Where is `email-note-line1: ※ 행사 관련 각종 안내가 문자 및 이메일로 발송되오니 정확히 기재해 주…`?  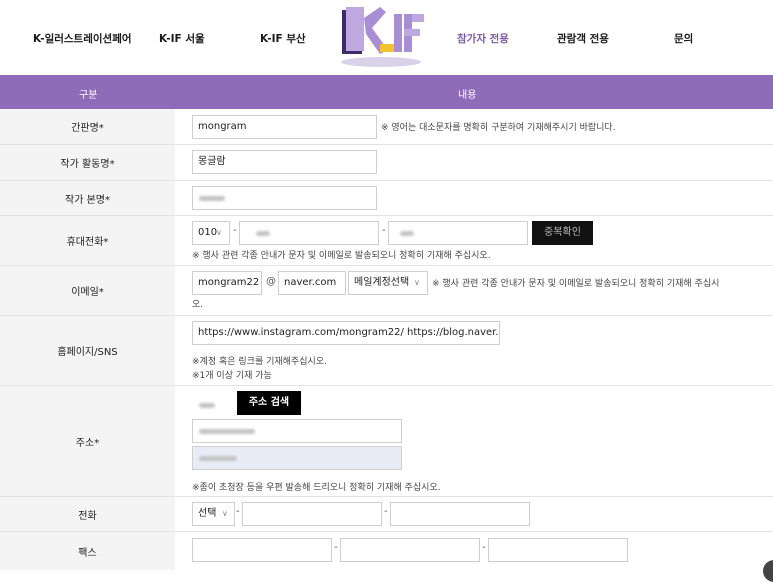
email-note-line1: ※ 행사 관련 각종 안내가 문자 및 이메일로 발송되오니 정확히 기재해 주… is located at coordinates (576, 284).